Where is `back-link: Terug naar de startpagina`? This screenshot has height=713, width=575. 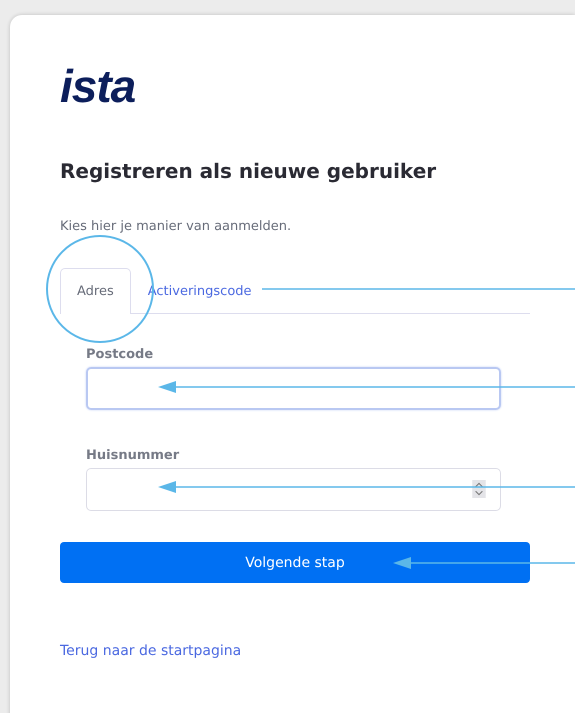 back-link: Terug naar de startpagina is located at coordinates (151, 651).